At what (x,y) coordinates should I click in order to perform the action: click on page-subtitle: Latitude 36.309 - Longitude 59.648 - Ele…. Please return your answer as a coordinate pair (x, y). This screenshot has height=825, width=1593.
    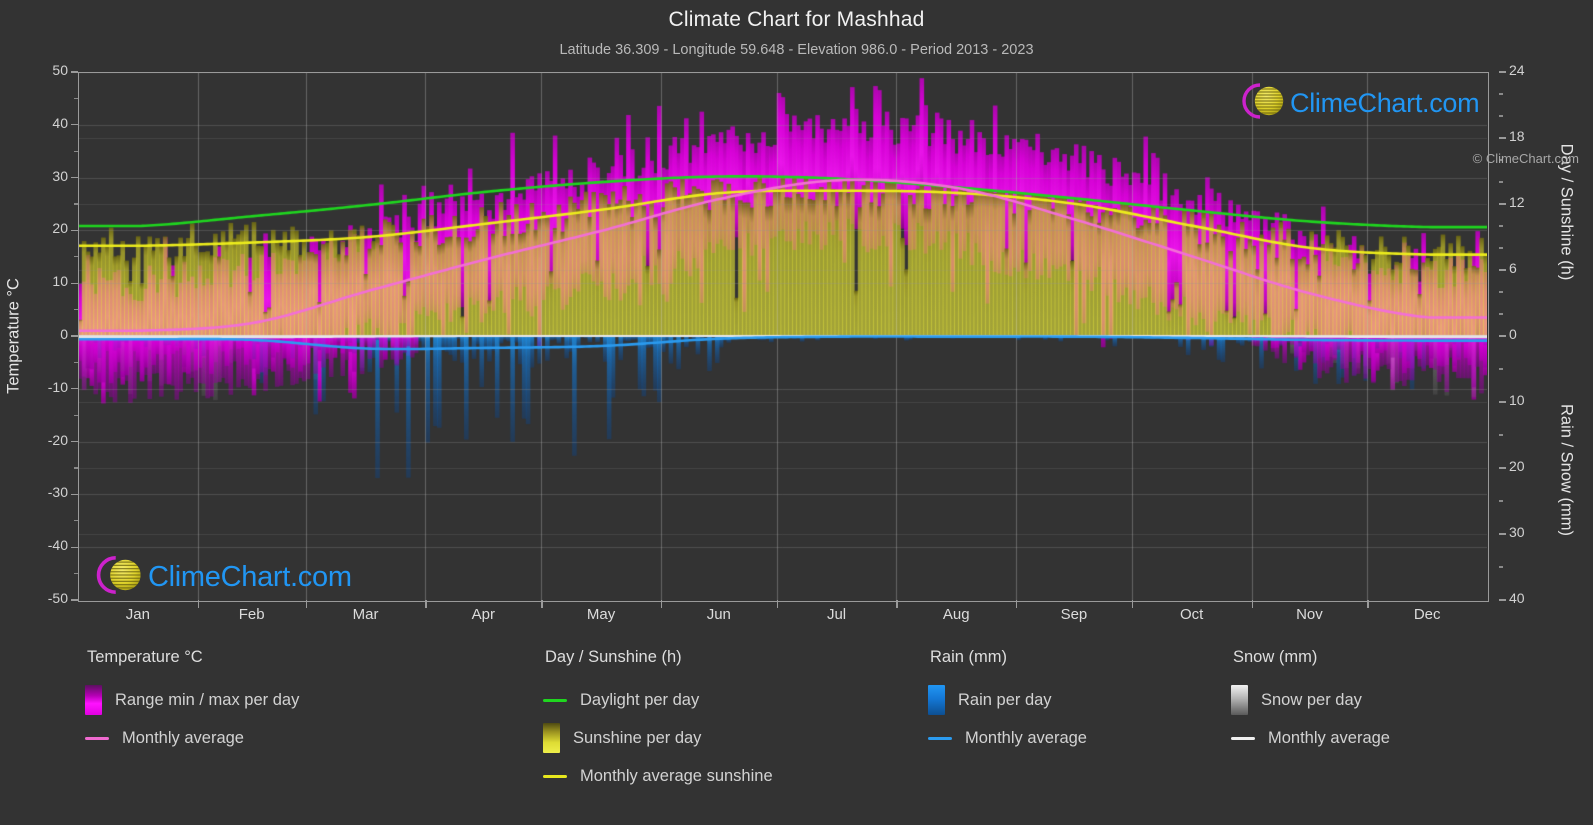
    Looking at the image, I should click on (796, 50).